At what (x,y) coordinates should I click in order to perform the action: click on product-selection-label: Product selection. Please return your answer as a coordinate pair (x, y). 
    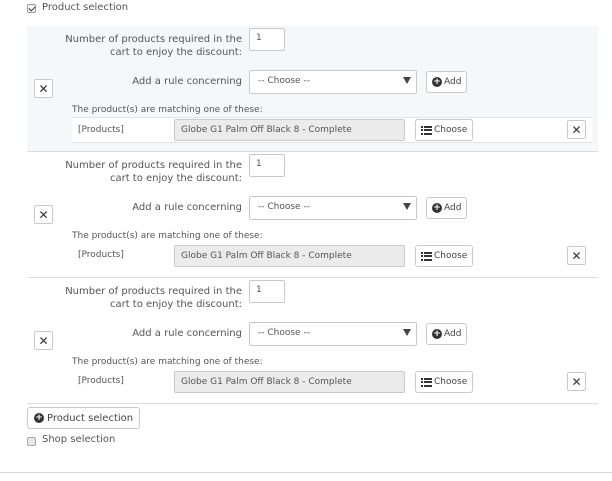
    Looking at the image, I should click on (85, 7).